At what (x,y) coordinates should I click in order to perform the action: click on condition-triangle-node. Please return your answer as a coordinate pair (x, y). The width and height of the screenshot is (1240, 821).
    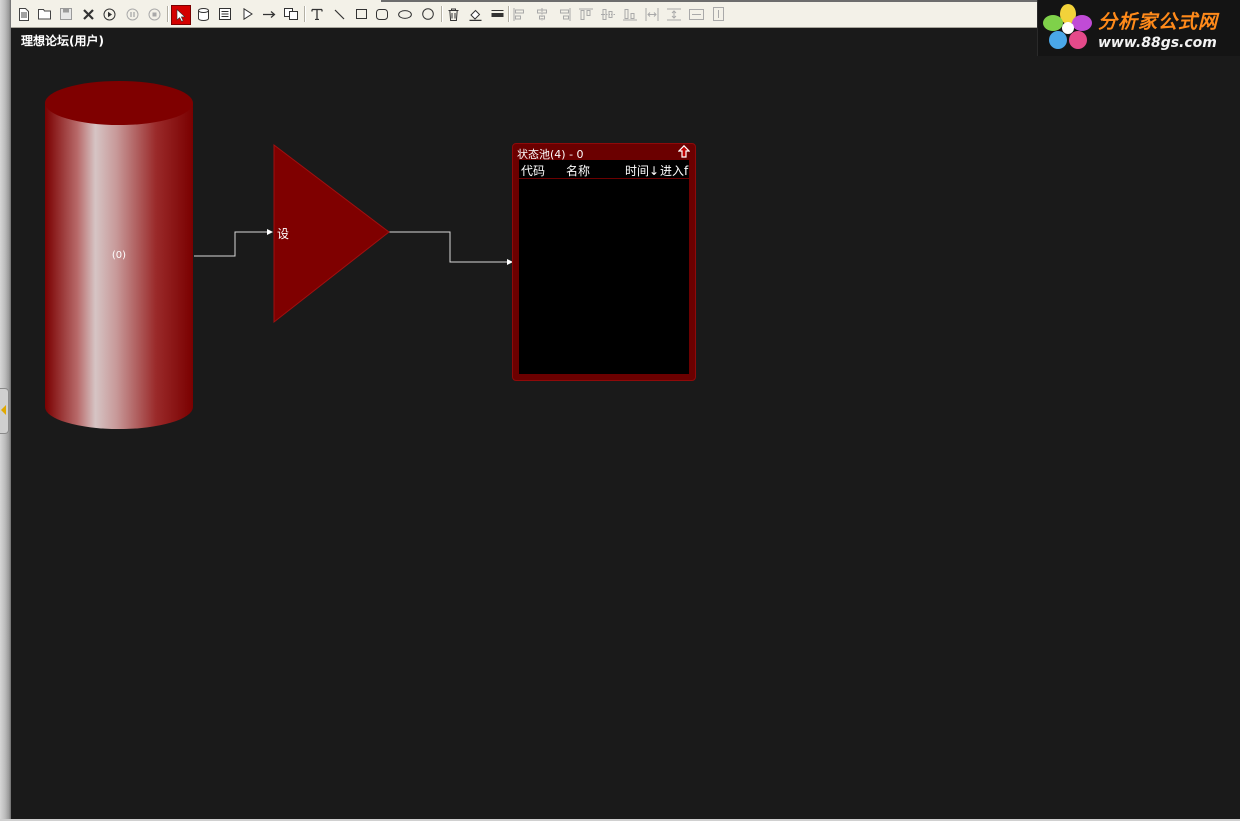
    Looking at the image, I should click on (332, 234).